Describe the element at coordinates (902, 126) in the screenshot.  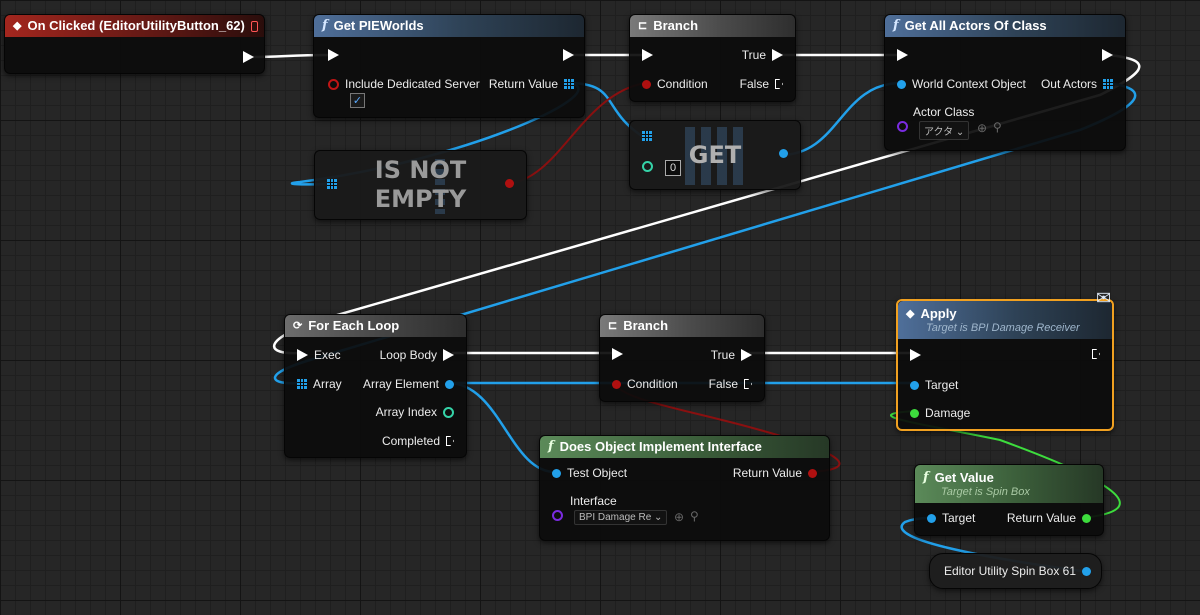
I see `actor-class-pin` at that location.